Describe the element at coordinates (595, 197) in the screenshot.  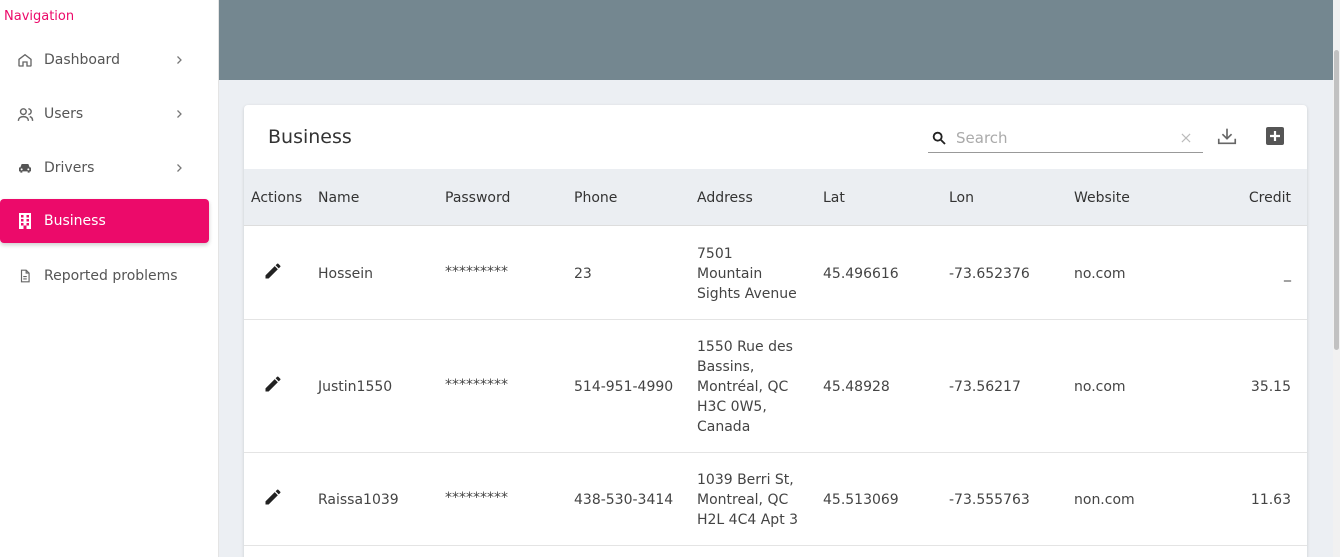
I see `column-header-phone: Phone` at that location.